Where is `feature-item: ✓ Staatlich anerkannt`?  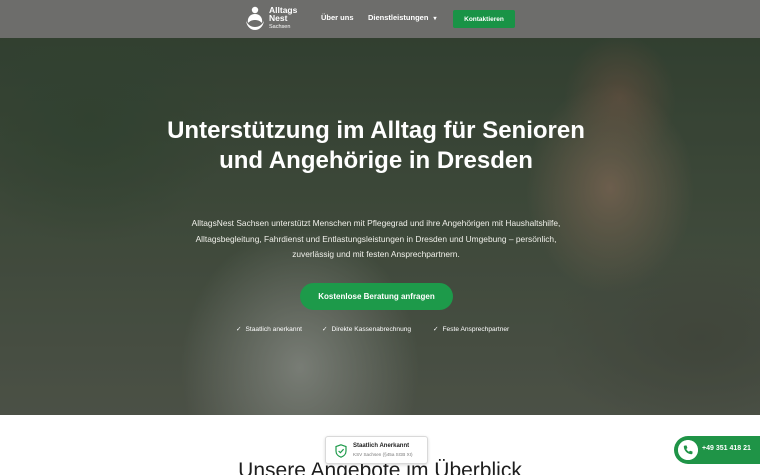 feature-item: ✓ Staatlich anerkannt is located at coordinates (269, 329).